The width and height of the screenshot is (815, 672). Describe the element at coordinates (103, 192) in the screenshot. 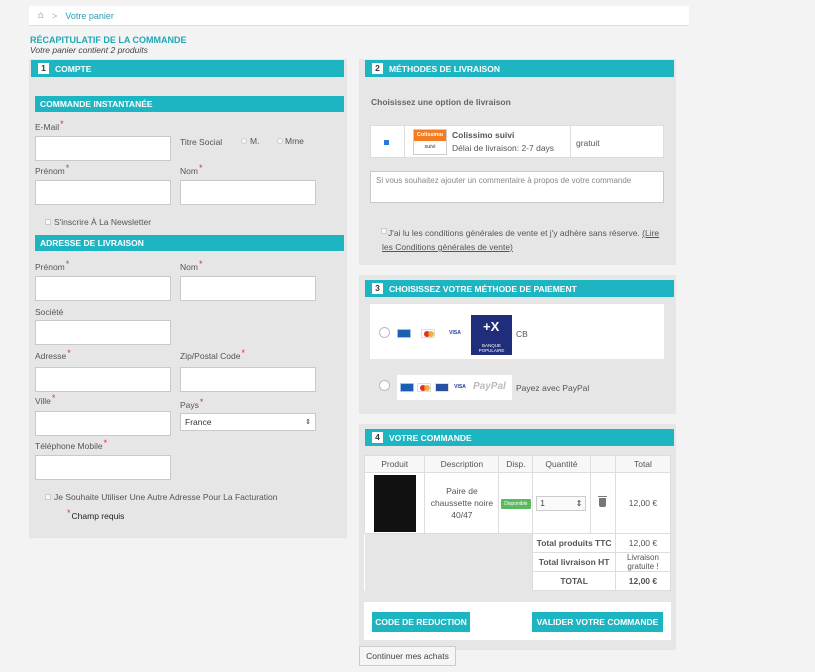

I see `firstname-field` at that location.